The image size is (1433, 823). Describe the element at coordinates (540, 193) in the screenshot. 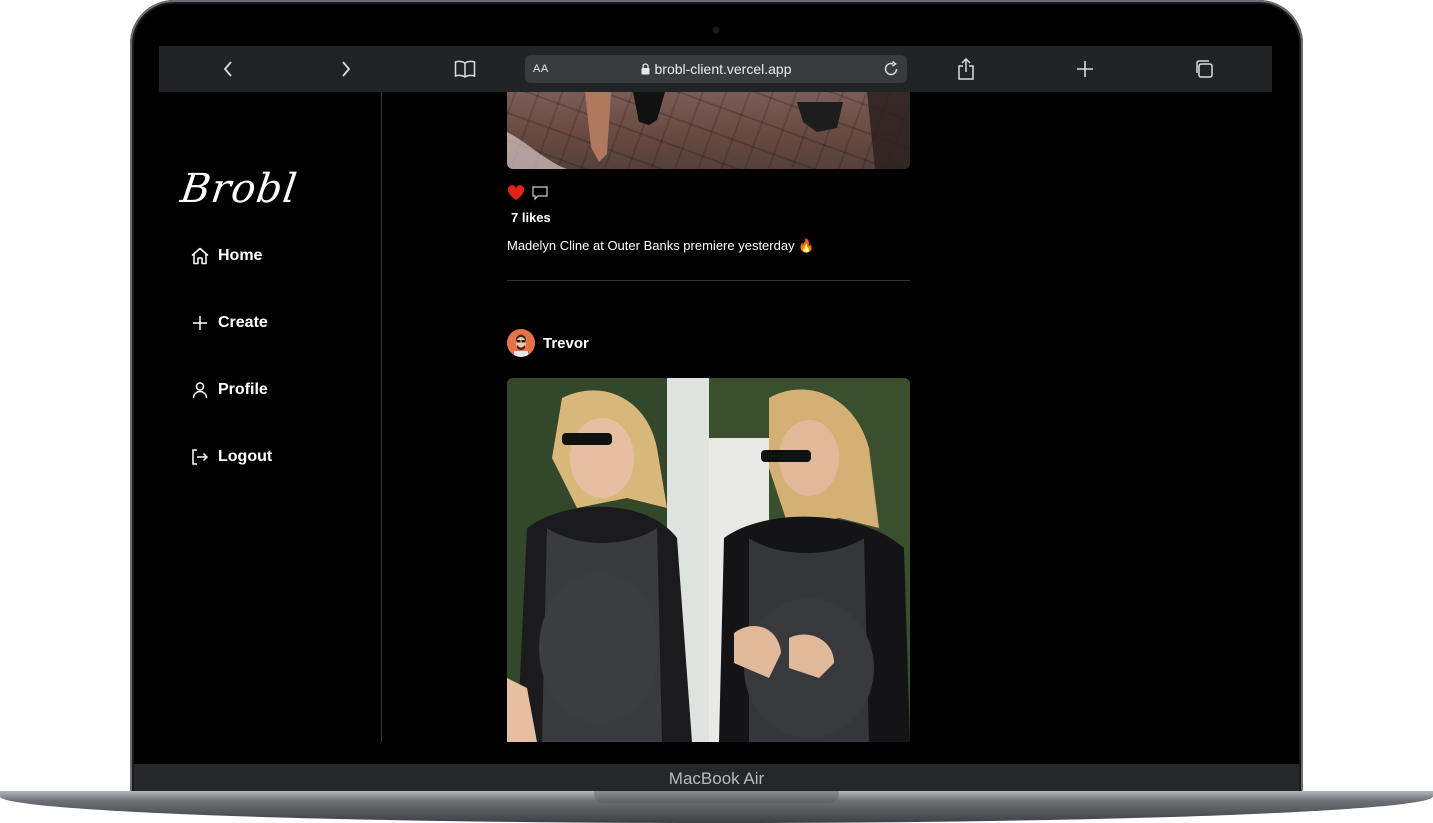

I see `comment-icon` at that location.